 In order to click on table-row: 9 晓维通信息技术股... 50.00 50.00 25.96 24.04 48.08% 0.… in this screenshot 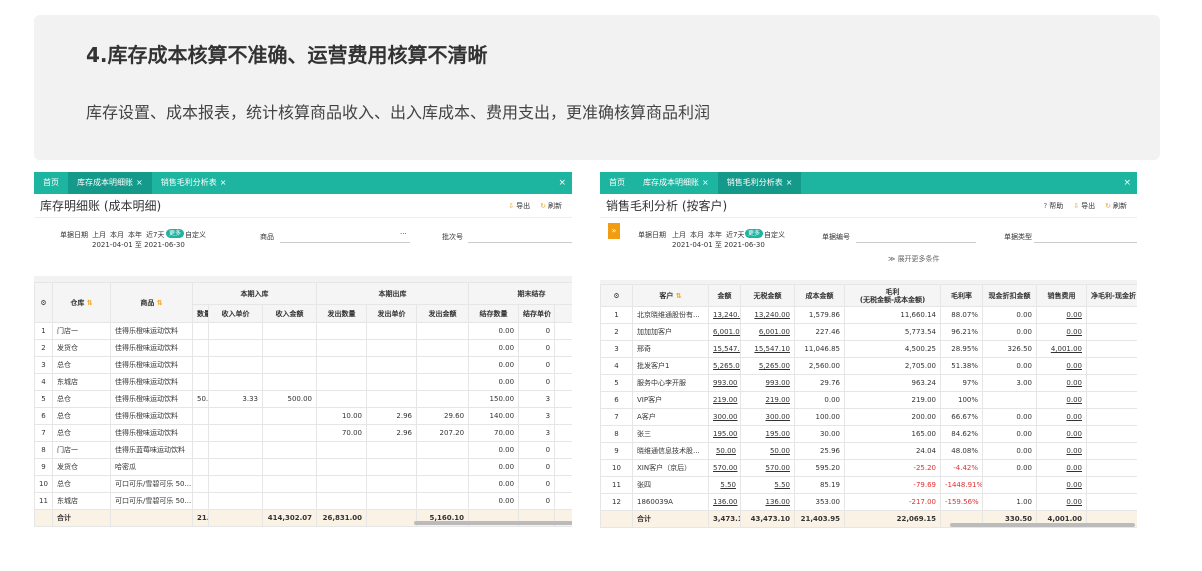, I will do `click(868, 451)`.